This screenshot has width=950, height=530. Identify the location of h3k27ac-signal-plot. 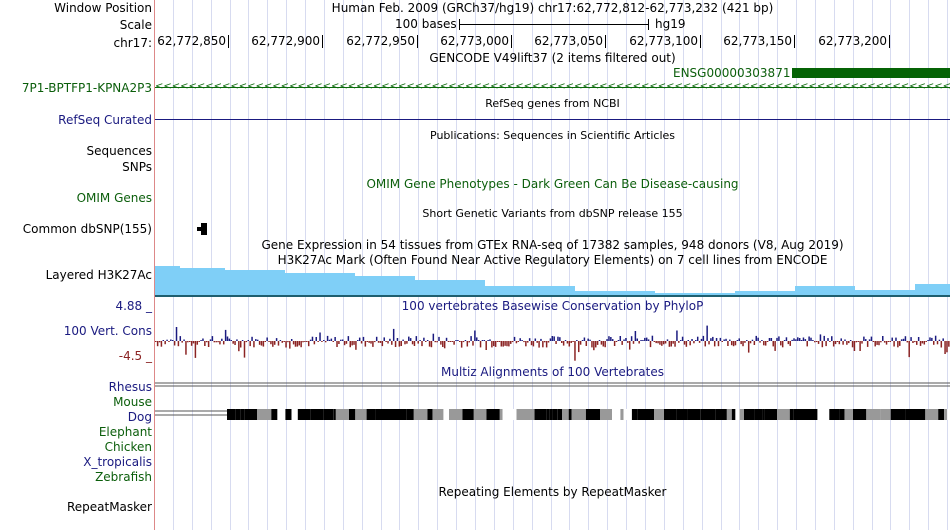
(552, 281).